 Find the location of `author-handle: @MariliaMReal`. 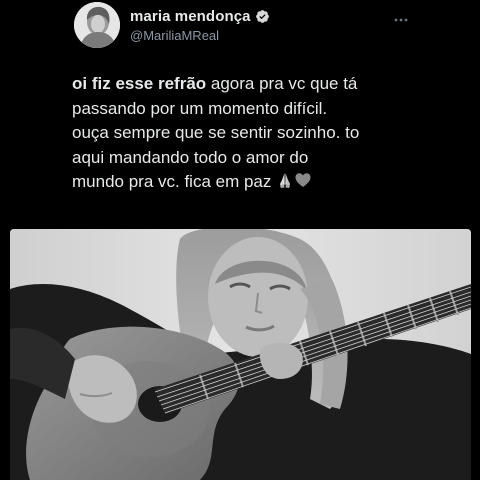

author-handle: @MariliaMReal is located at coordinates (174, 35).